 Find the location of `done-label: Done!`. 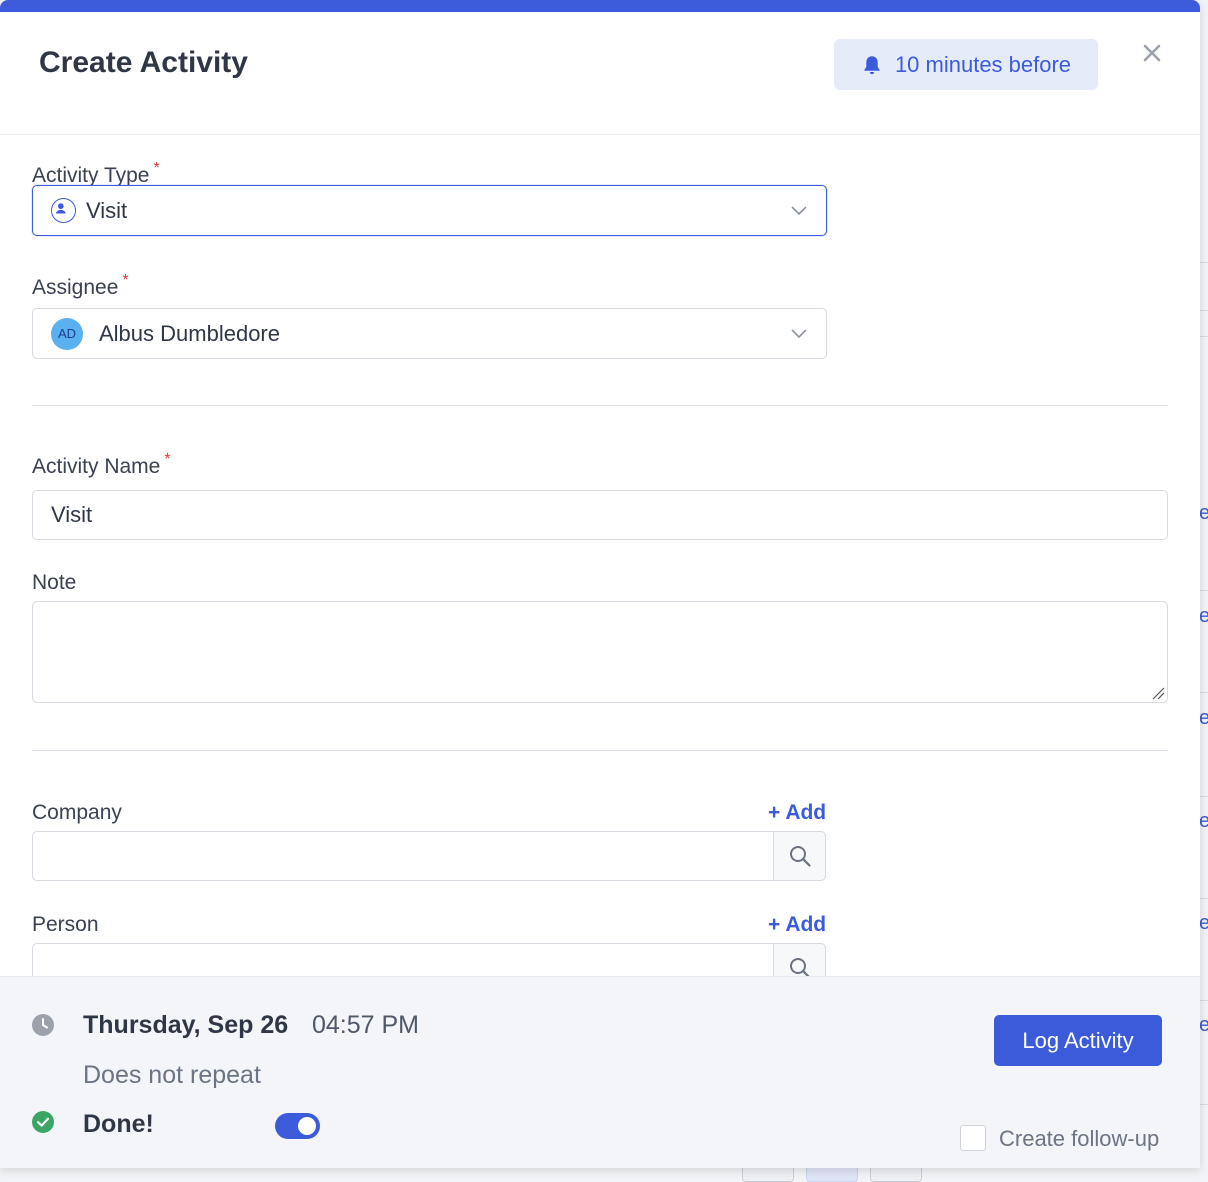

done-label: Done! is located at coordinates (118, 1124).